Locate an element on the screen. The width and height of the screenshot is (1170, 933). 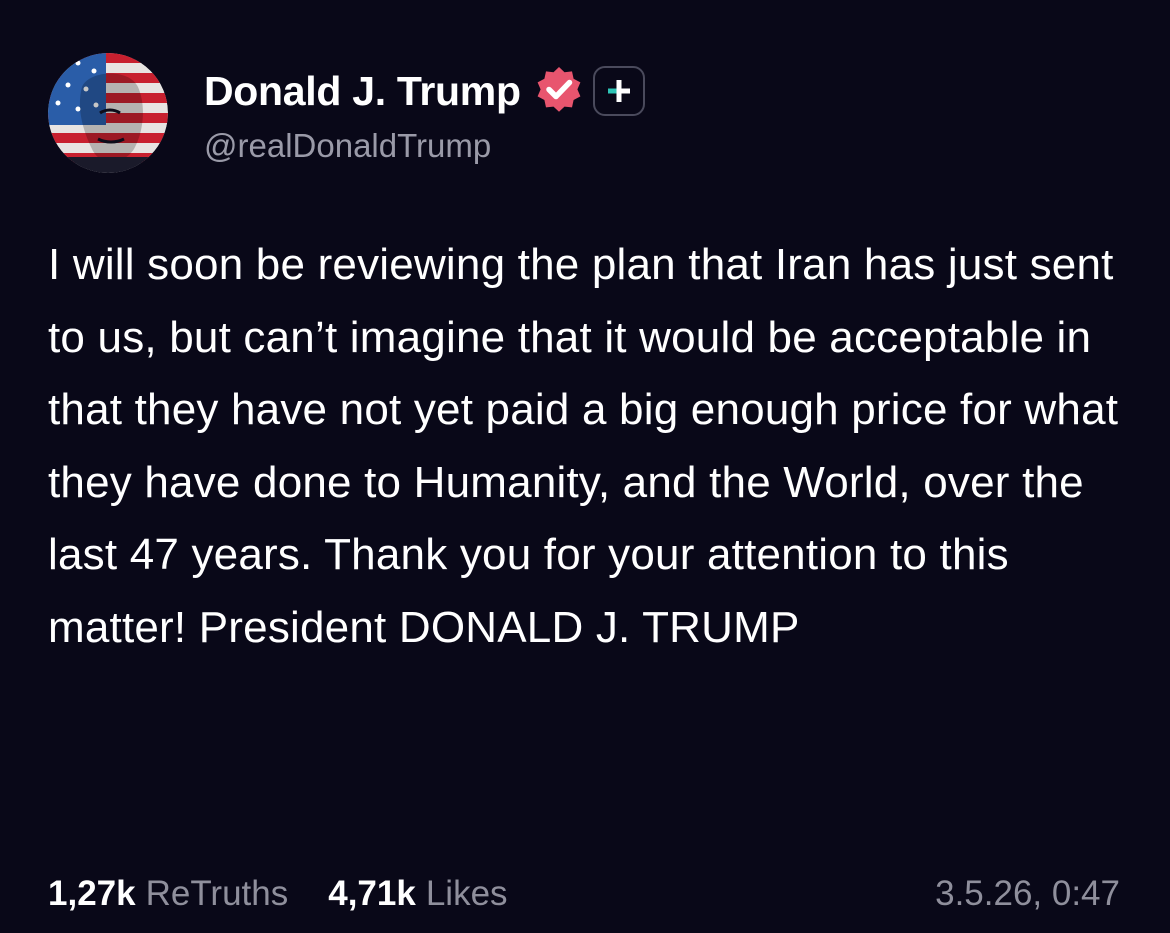
follow-button is located at coordinates (618, 91).